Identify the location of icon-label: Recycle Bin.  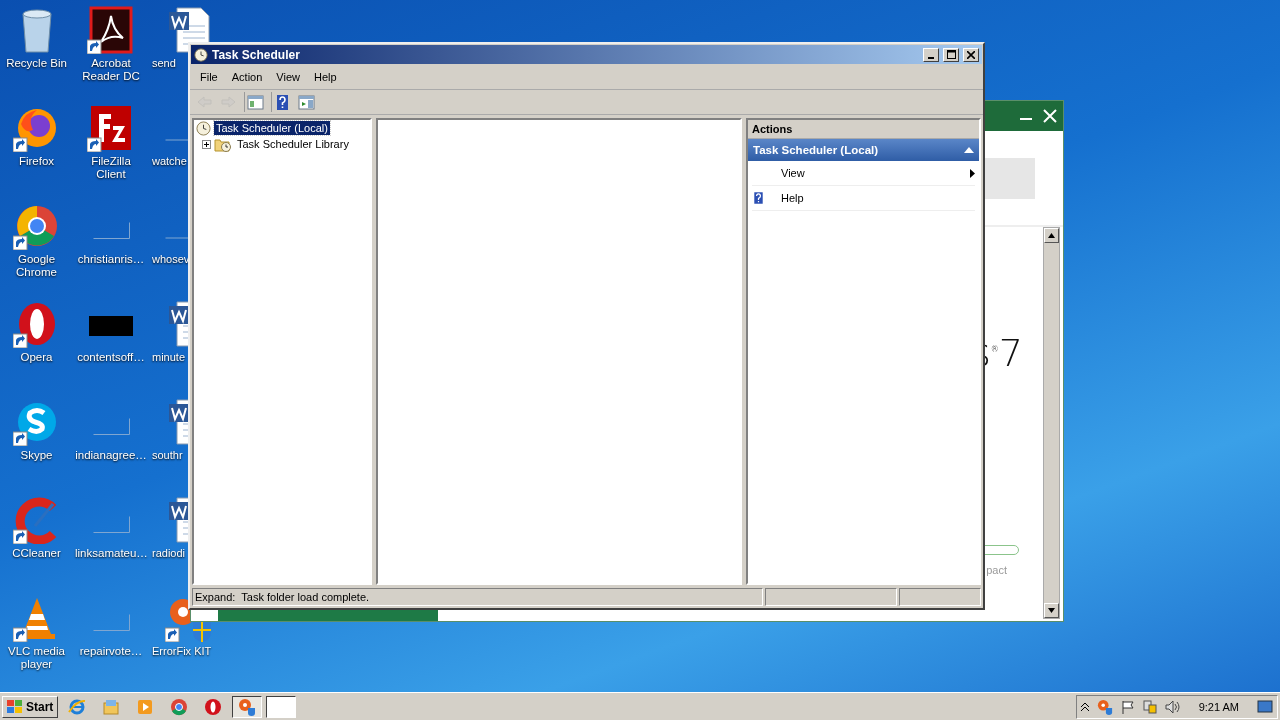
(36, 63).